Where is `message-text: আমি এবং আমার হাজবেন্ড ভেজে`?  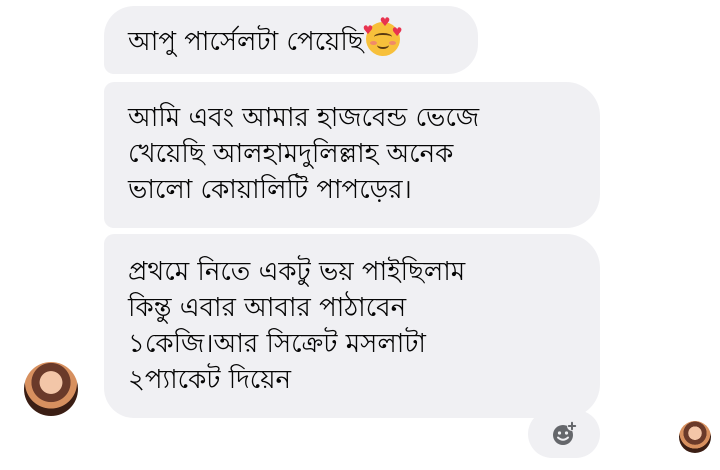 message-text: আমি এবং আমার হাজবেন্ড ভেজে is located at coordinates (304, 118).